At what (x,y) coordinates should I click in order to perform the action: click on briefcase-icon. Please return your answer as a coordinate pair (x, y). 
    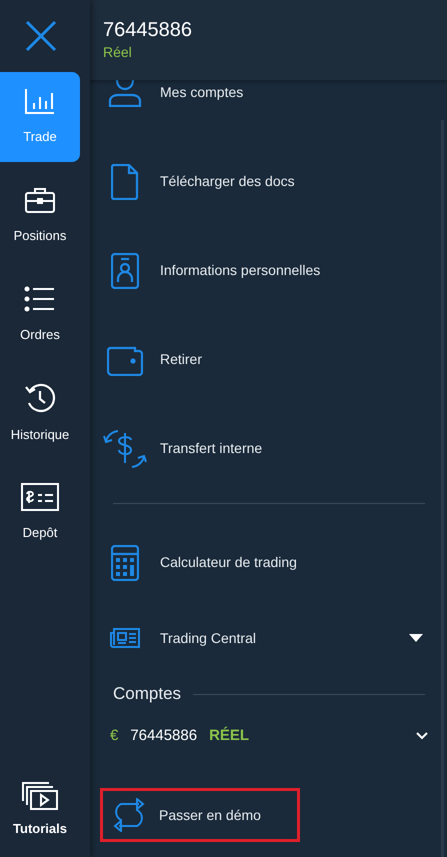
    Looking at the image, I should click on (40, 200).